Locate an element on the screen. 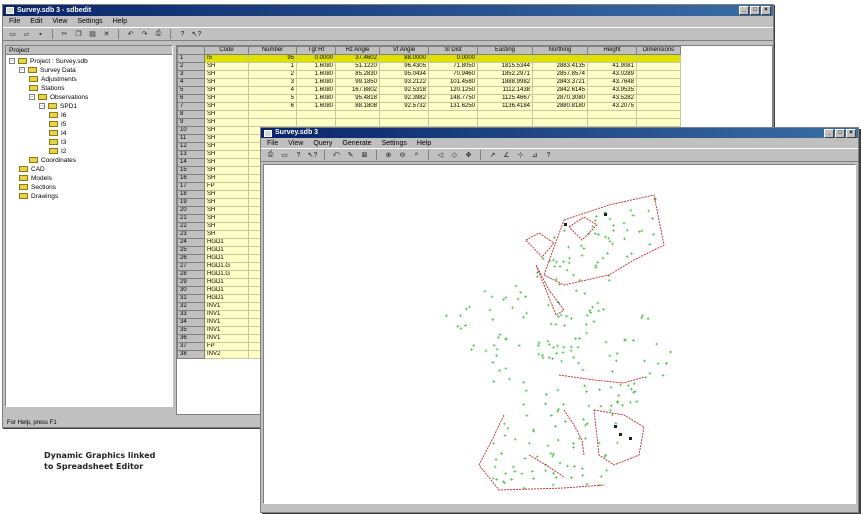 The height and width of the screenshot is (514, 861). graphics-titlebar: Survey.sdb 3 _ □ × is located at coordinates (559, 133).